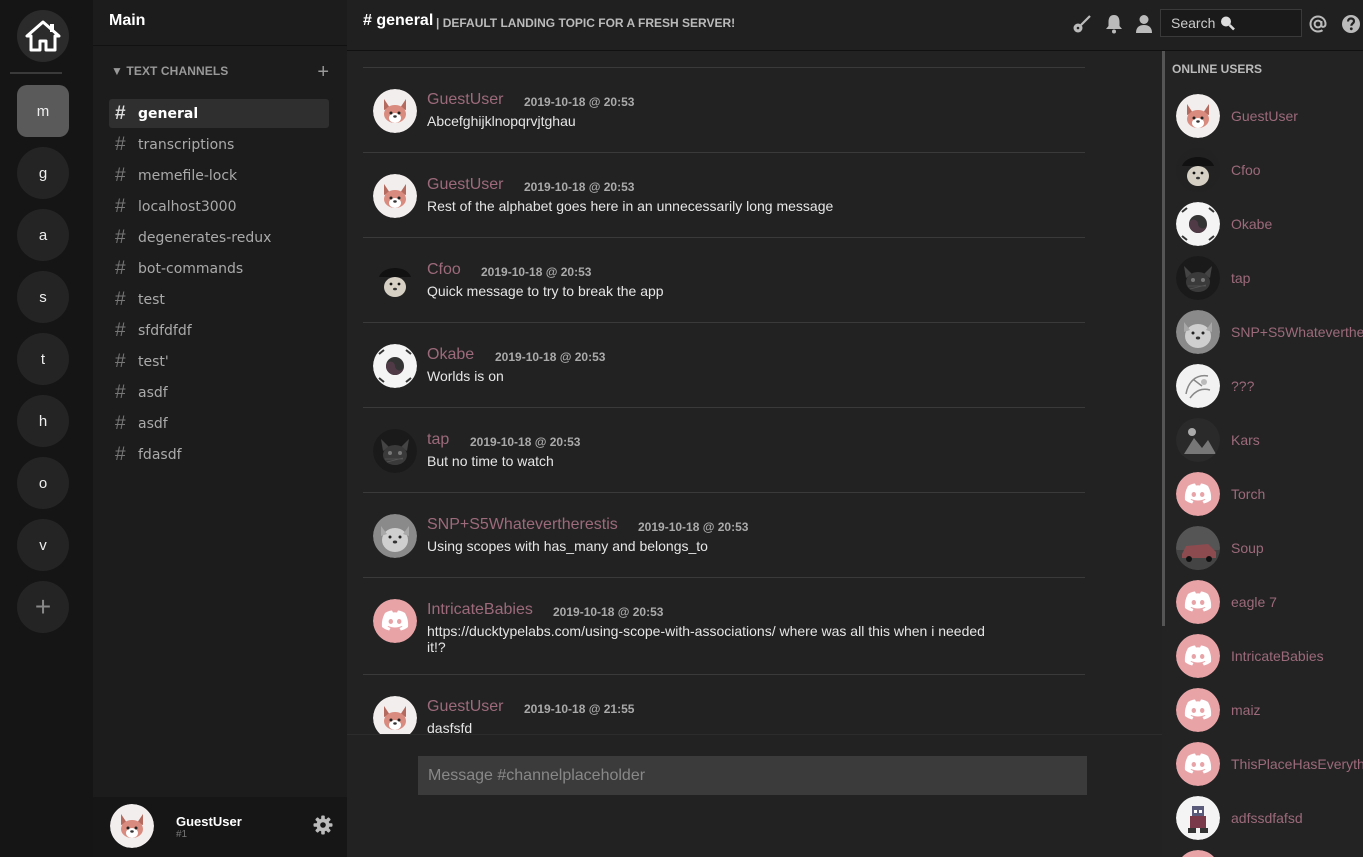 The height and width of the screenshot is (857, 1363). What do you see at coordinates (43, 421) in the screenshot?
I see `server-button: h` at bounding box center [43, 421].